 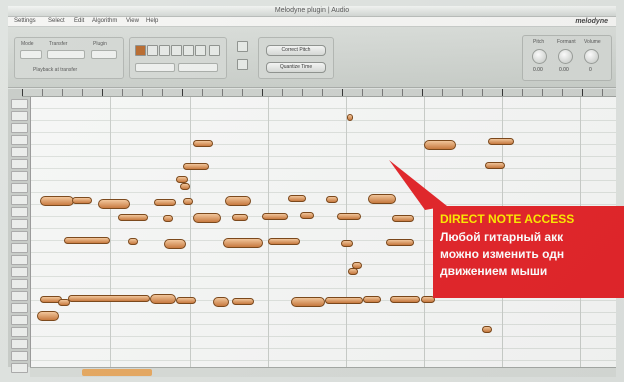 I want to click on quantize-time-button: Quantize Time, so click(x=296, y=67).